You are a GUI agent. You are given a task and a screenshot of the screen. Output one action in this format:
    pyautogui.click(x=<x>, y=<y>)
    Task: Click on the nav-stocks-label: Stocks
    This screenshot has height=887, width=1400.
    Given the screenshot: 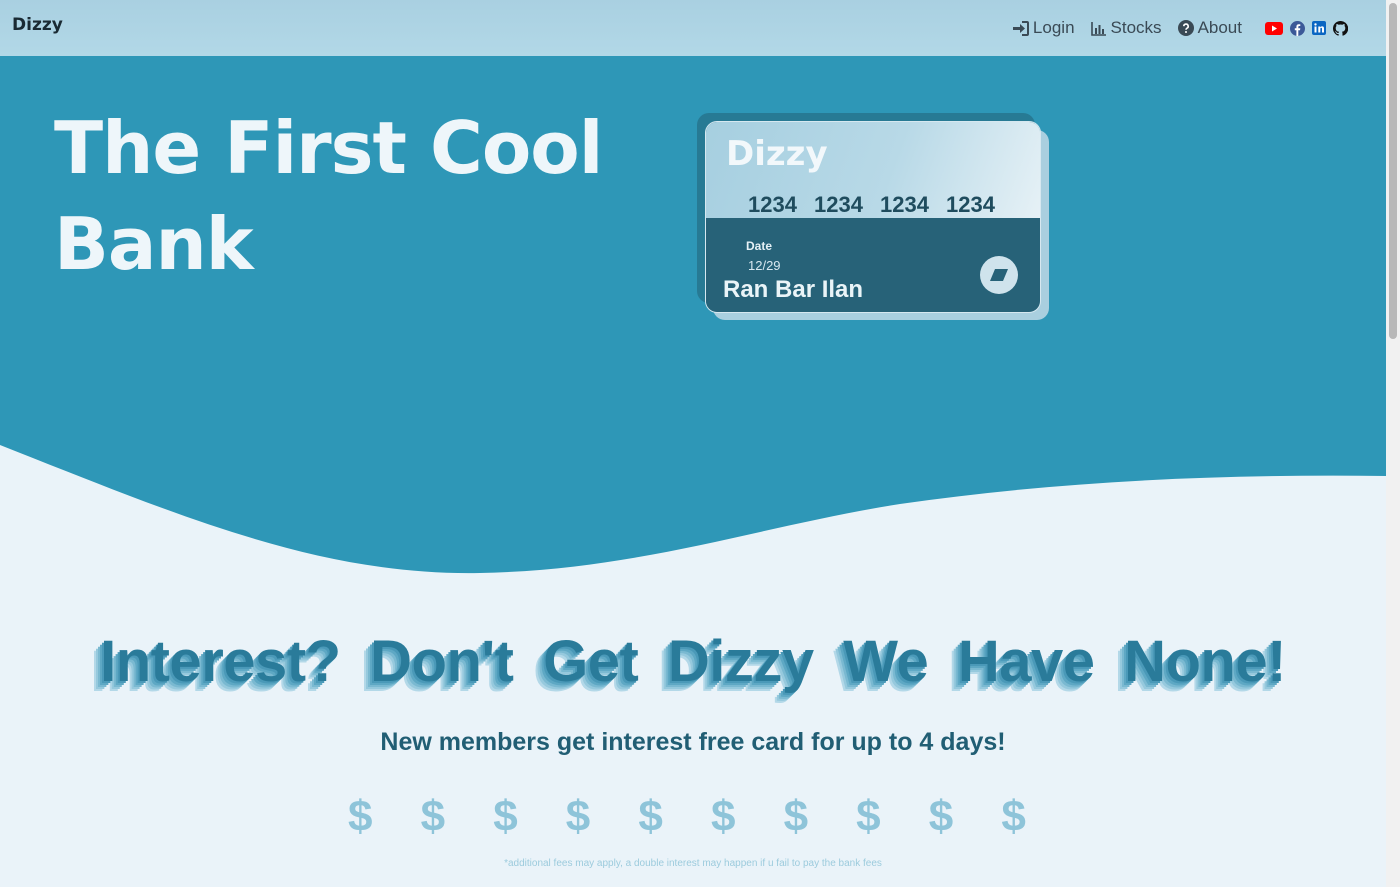 What is the action you would take?
    pyautogui.click(x=1136, y=27)
    